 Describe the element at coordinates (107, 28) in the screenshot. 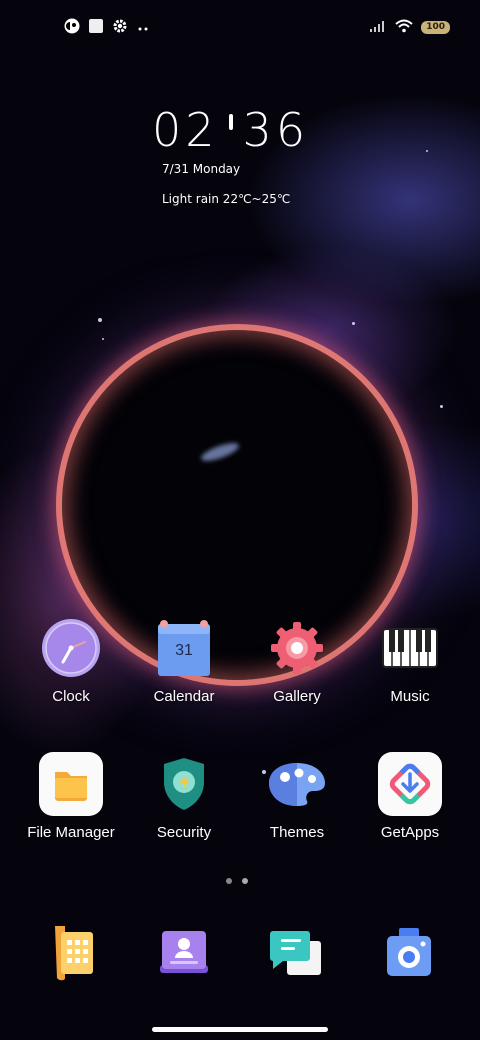

I see `status-bar-notifications` at that location.